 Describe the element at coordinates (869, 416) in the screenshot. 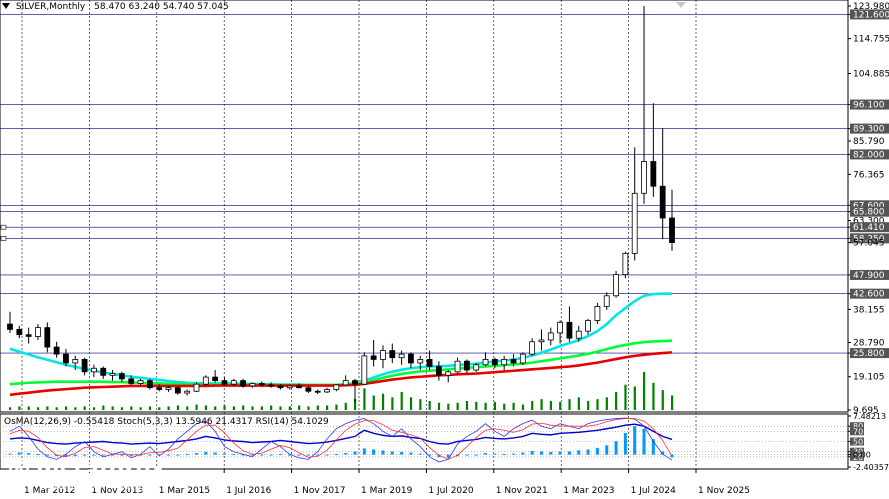

I see `indicator-tick-label: 7.48213` at that location.